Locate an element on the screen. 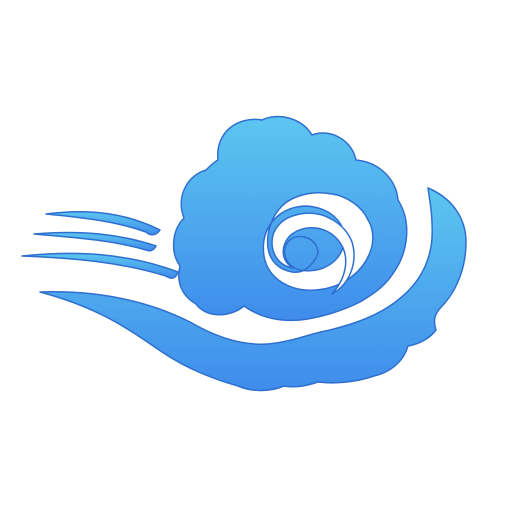 This screenshot has width=512, height=512. wind-streak-middle is located at coordinates (100, 265).